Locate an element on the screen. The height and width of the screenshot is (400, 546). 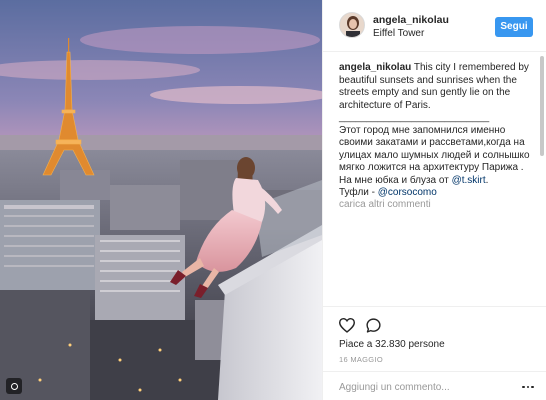
heart-icon is located at coordinates (347, 325).